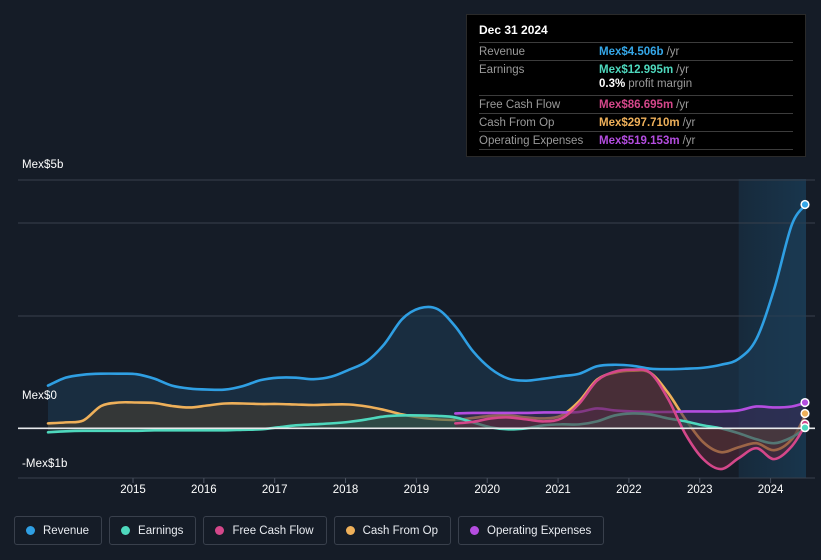 This screenshot has width=821, height=560. I want to click on tooltip-row-value: Mex$86.695m, so click(636, 104).